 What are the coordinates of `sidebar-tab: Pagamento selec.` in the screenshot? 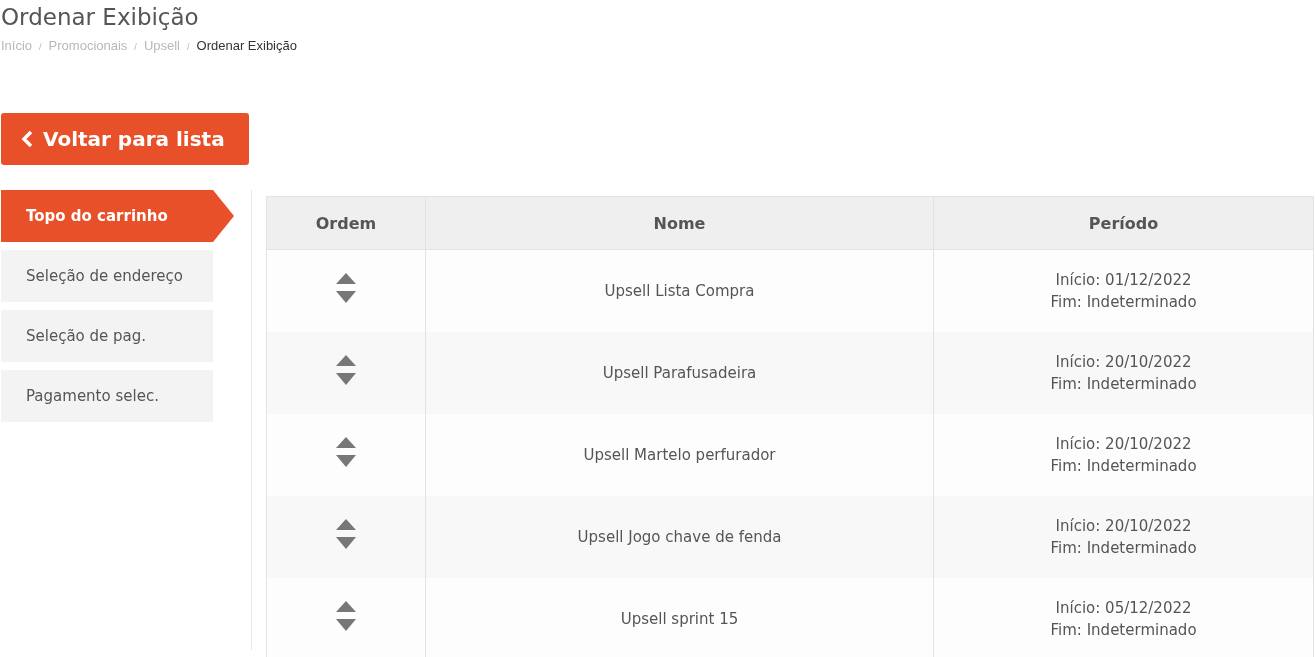 It's located at (107, 396).